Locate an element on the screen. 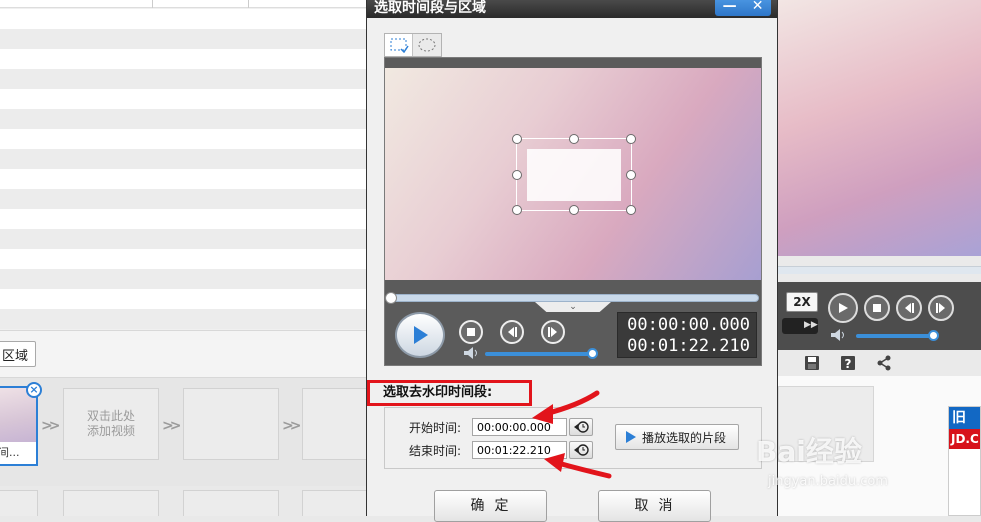 This screenshot has height=522, width=981. speed-toggle: ▶▶ is located at coordinates (800, 326).